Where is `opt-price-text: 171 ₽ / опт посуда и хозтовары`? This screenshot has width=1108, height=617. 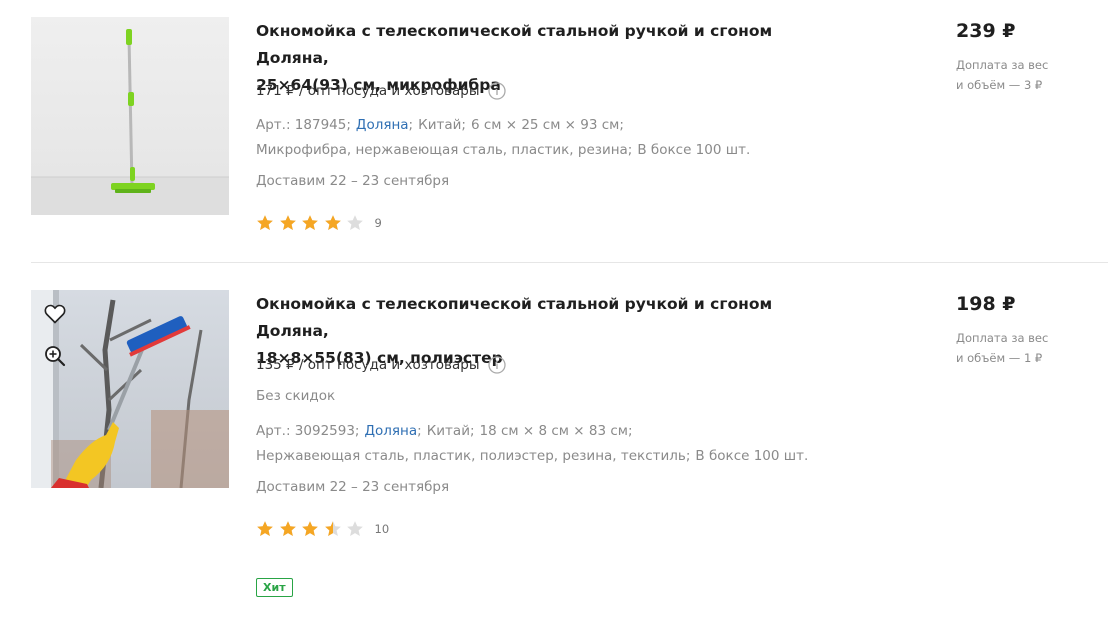
opt-price-text: 171 ₽ / опт посуда и хозтовары is located at coordinates (368, 91).